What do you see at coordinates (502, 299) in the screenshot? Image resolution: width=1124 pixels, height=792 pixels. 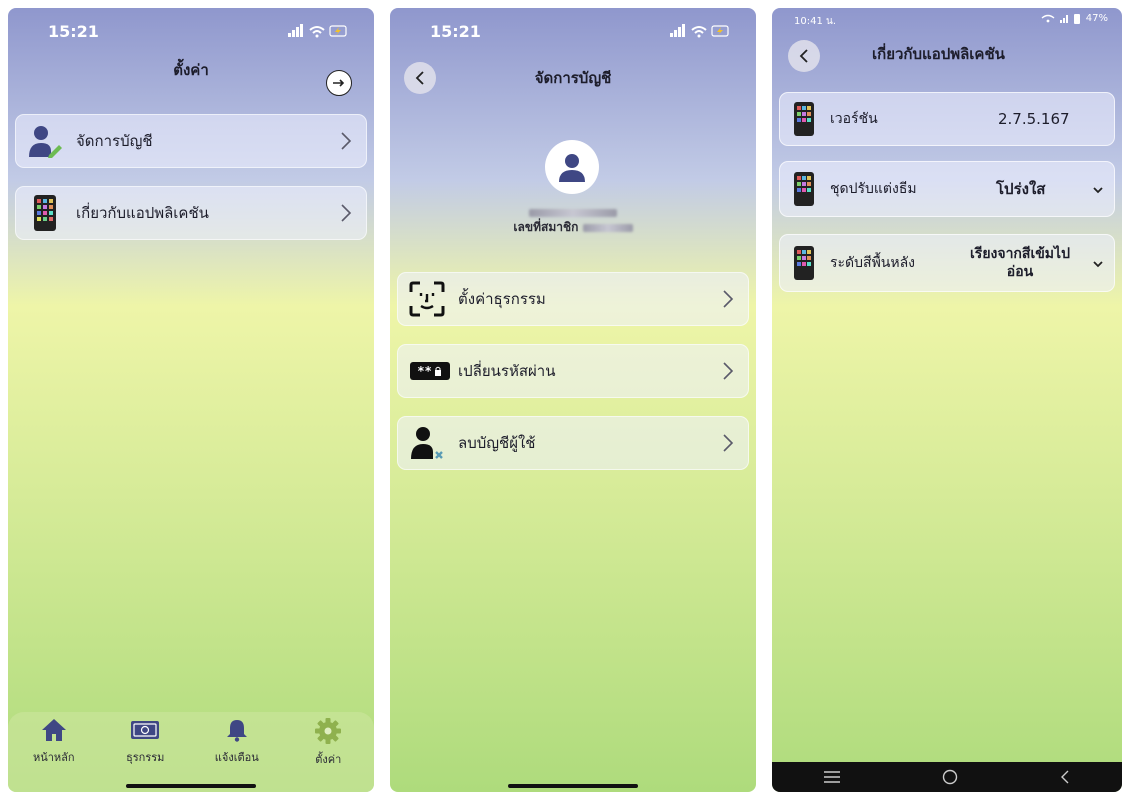 I see `menu-item-label: ตั้งค่าธุรกรรม` at bounding box center [502, 299].